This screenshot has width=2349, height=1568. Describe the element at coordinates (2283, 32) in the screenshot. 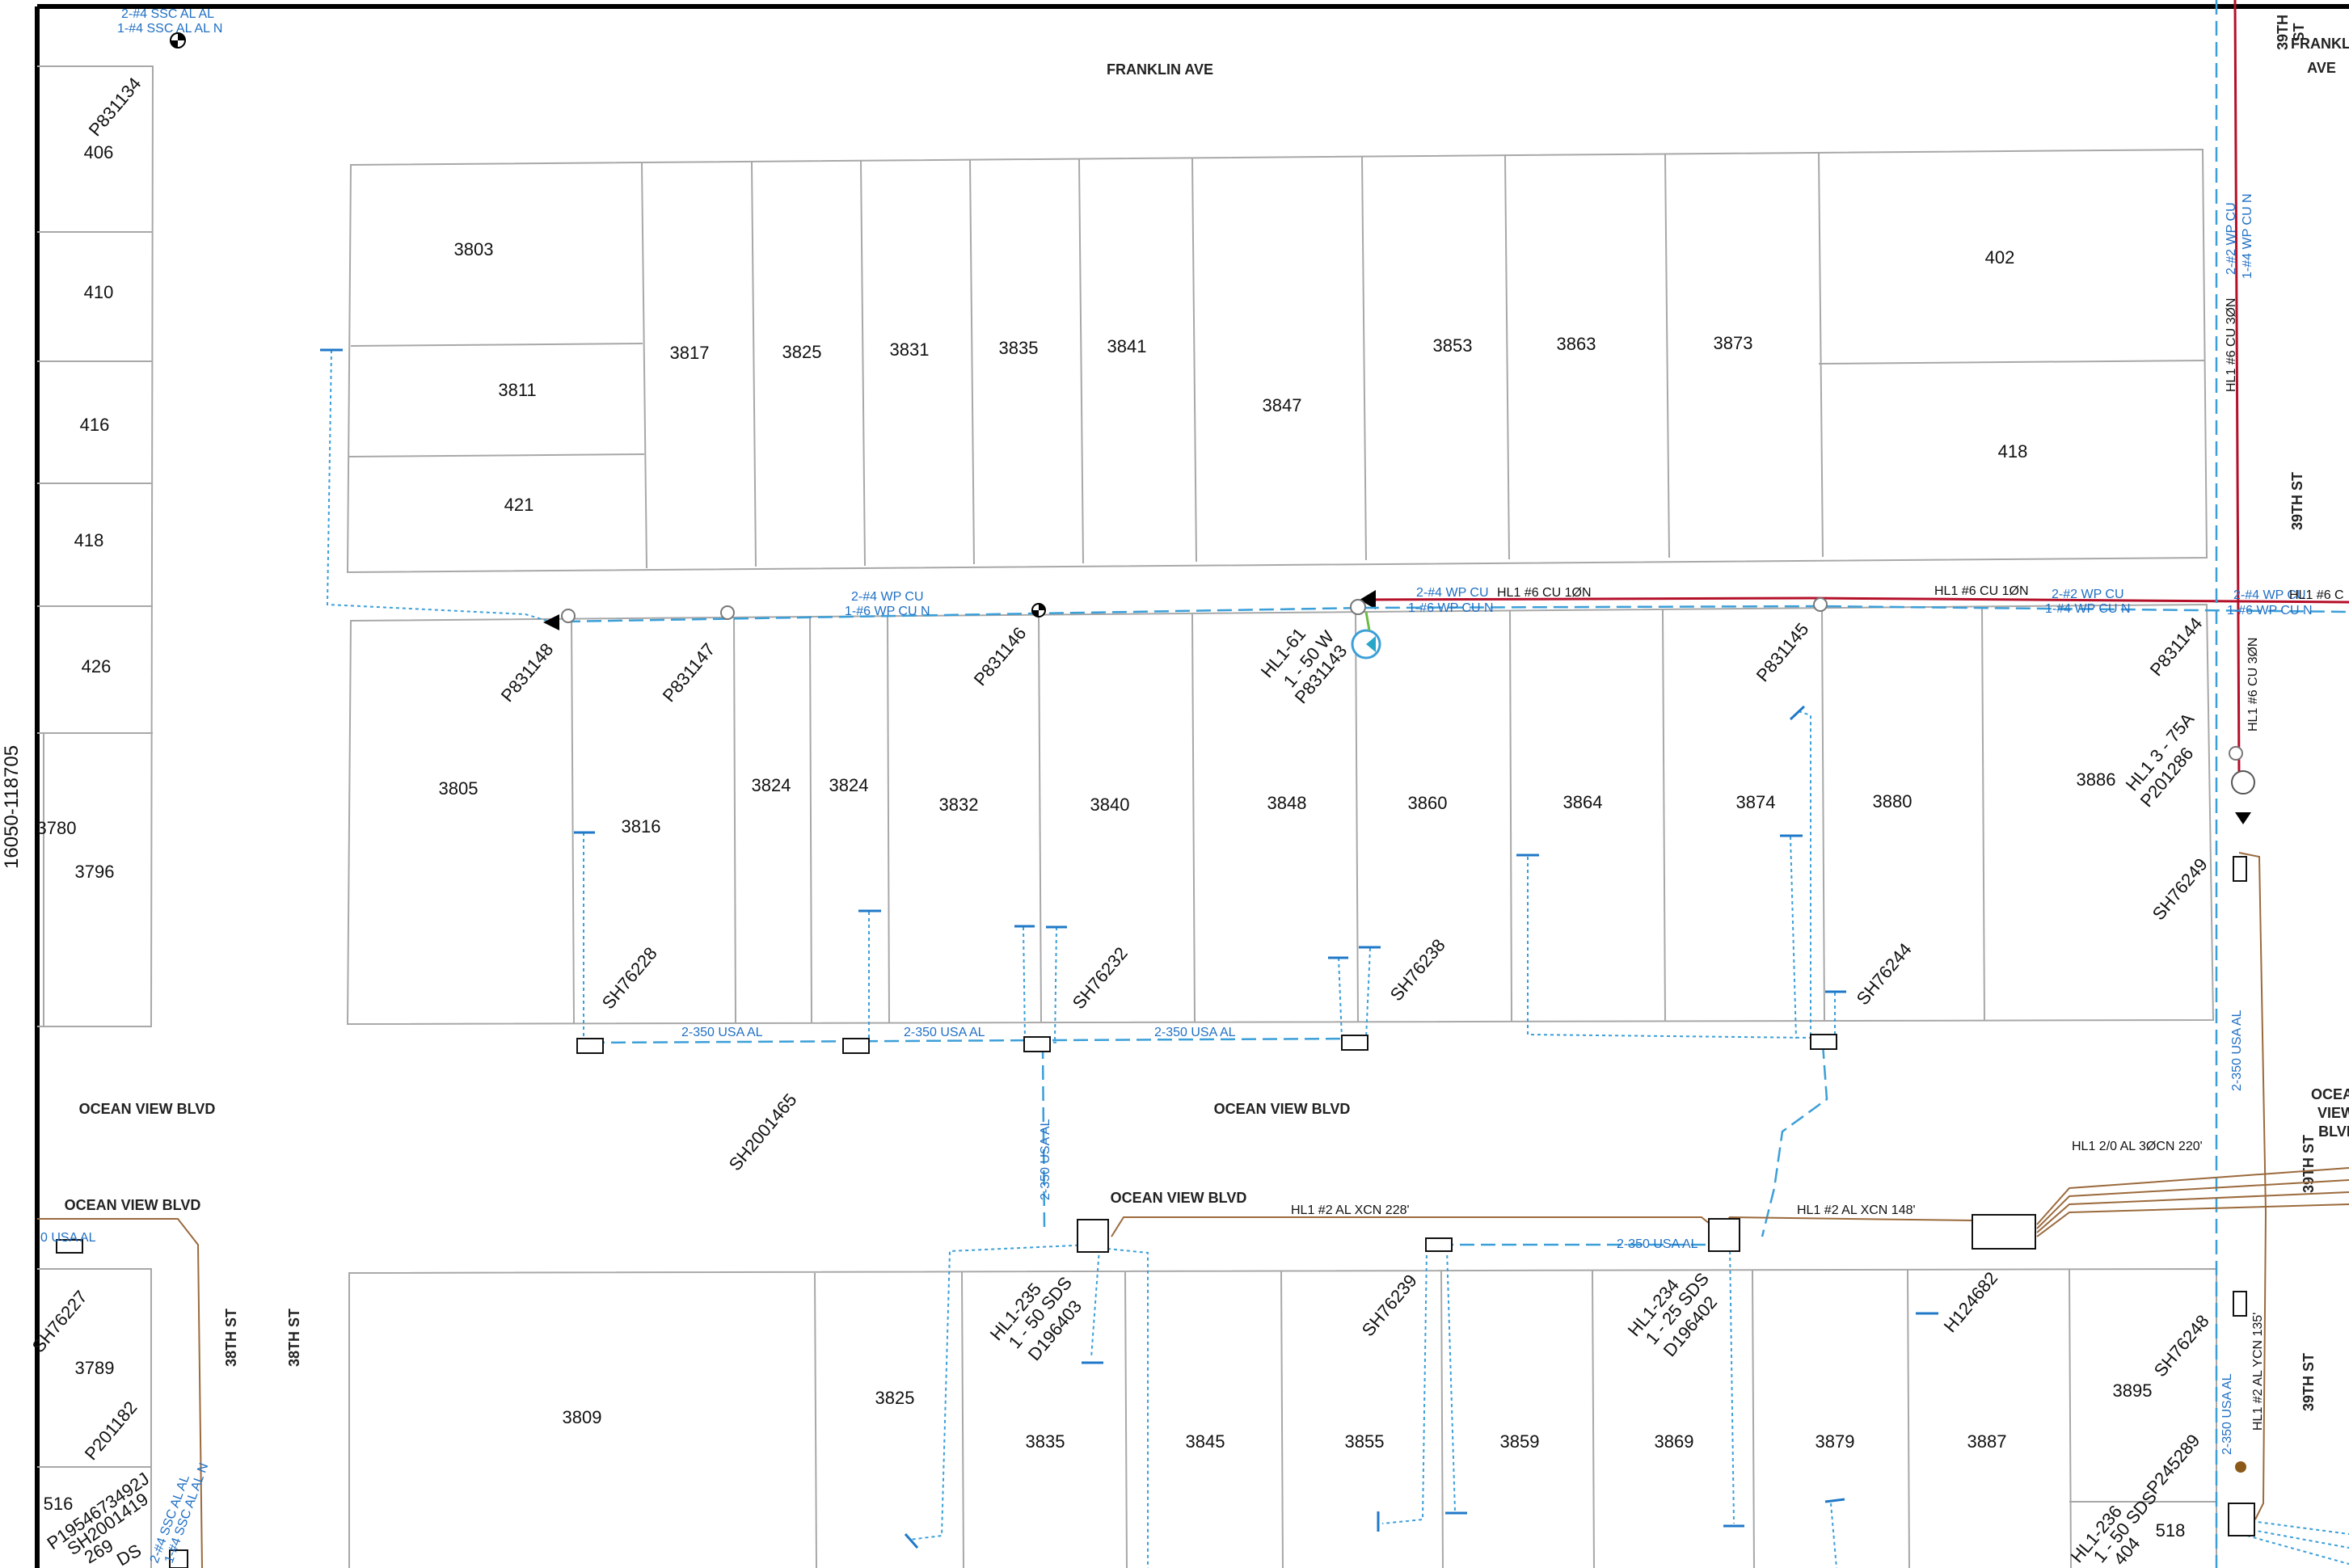

I see `street-name: 39TH` at that location.